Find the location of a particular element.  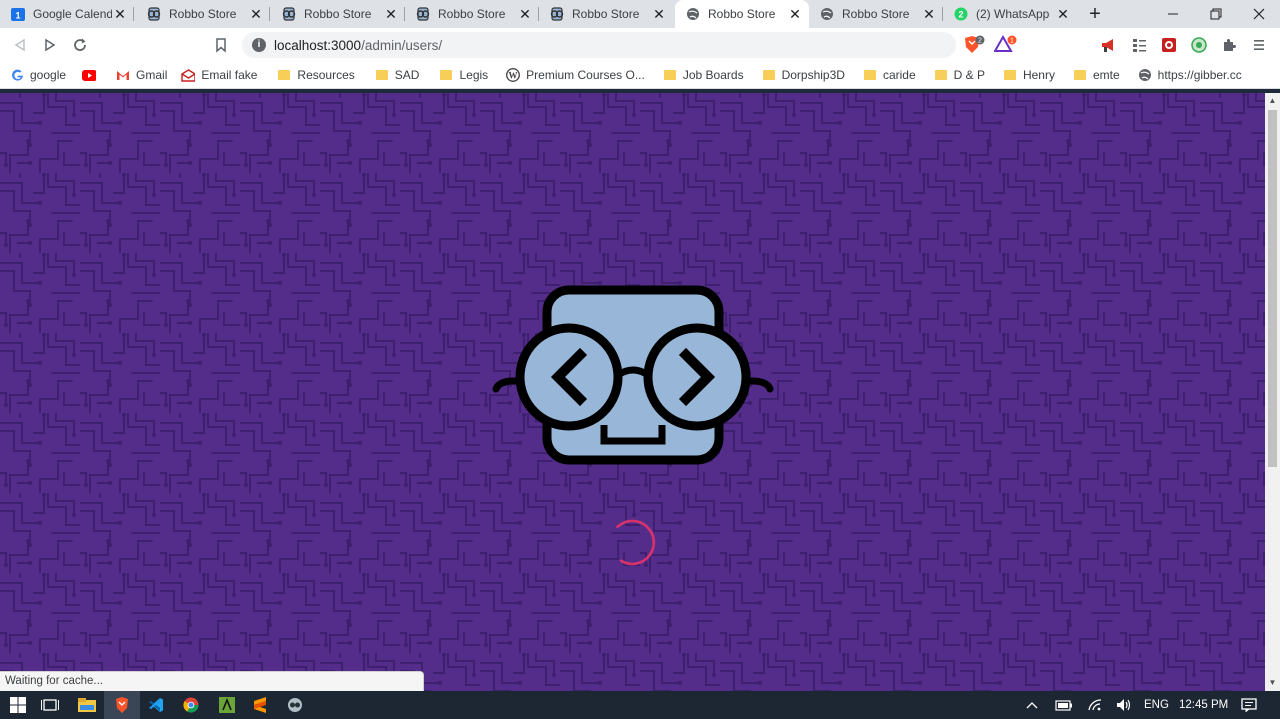

bookmark-folder-job-boards: Job Boards is located at coordinates (705, 75).